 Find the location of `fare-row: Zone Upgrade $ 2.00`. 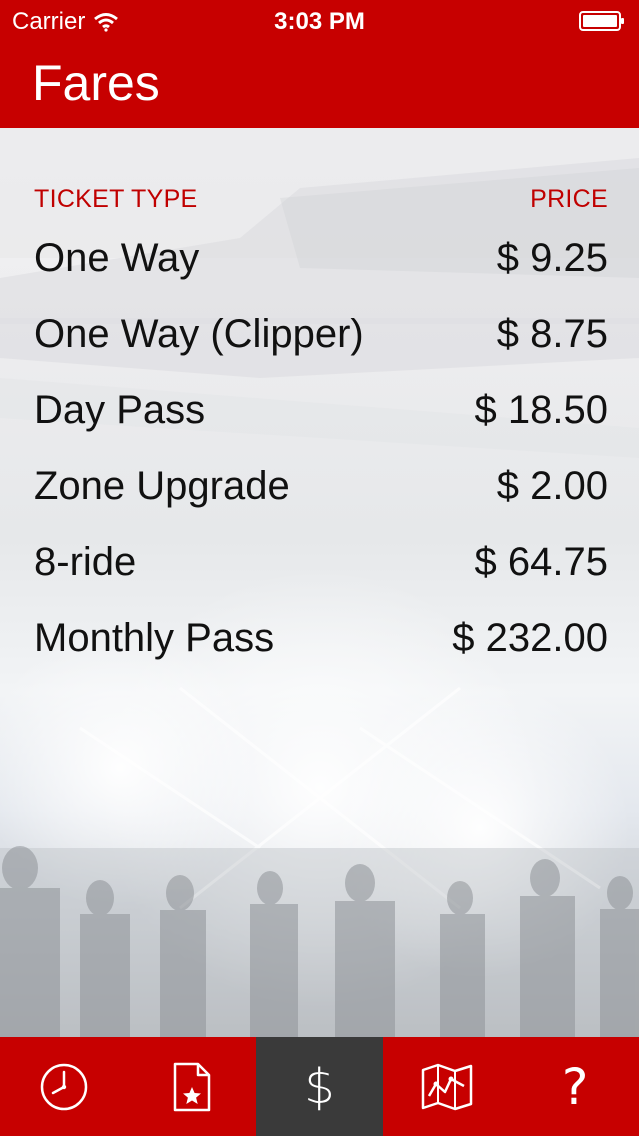

fare-row: Zone Upgrade $ 2.00 is located at coordinates (321, 502).